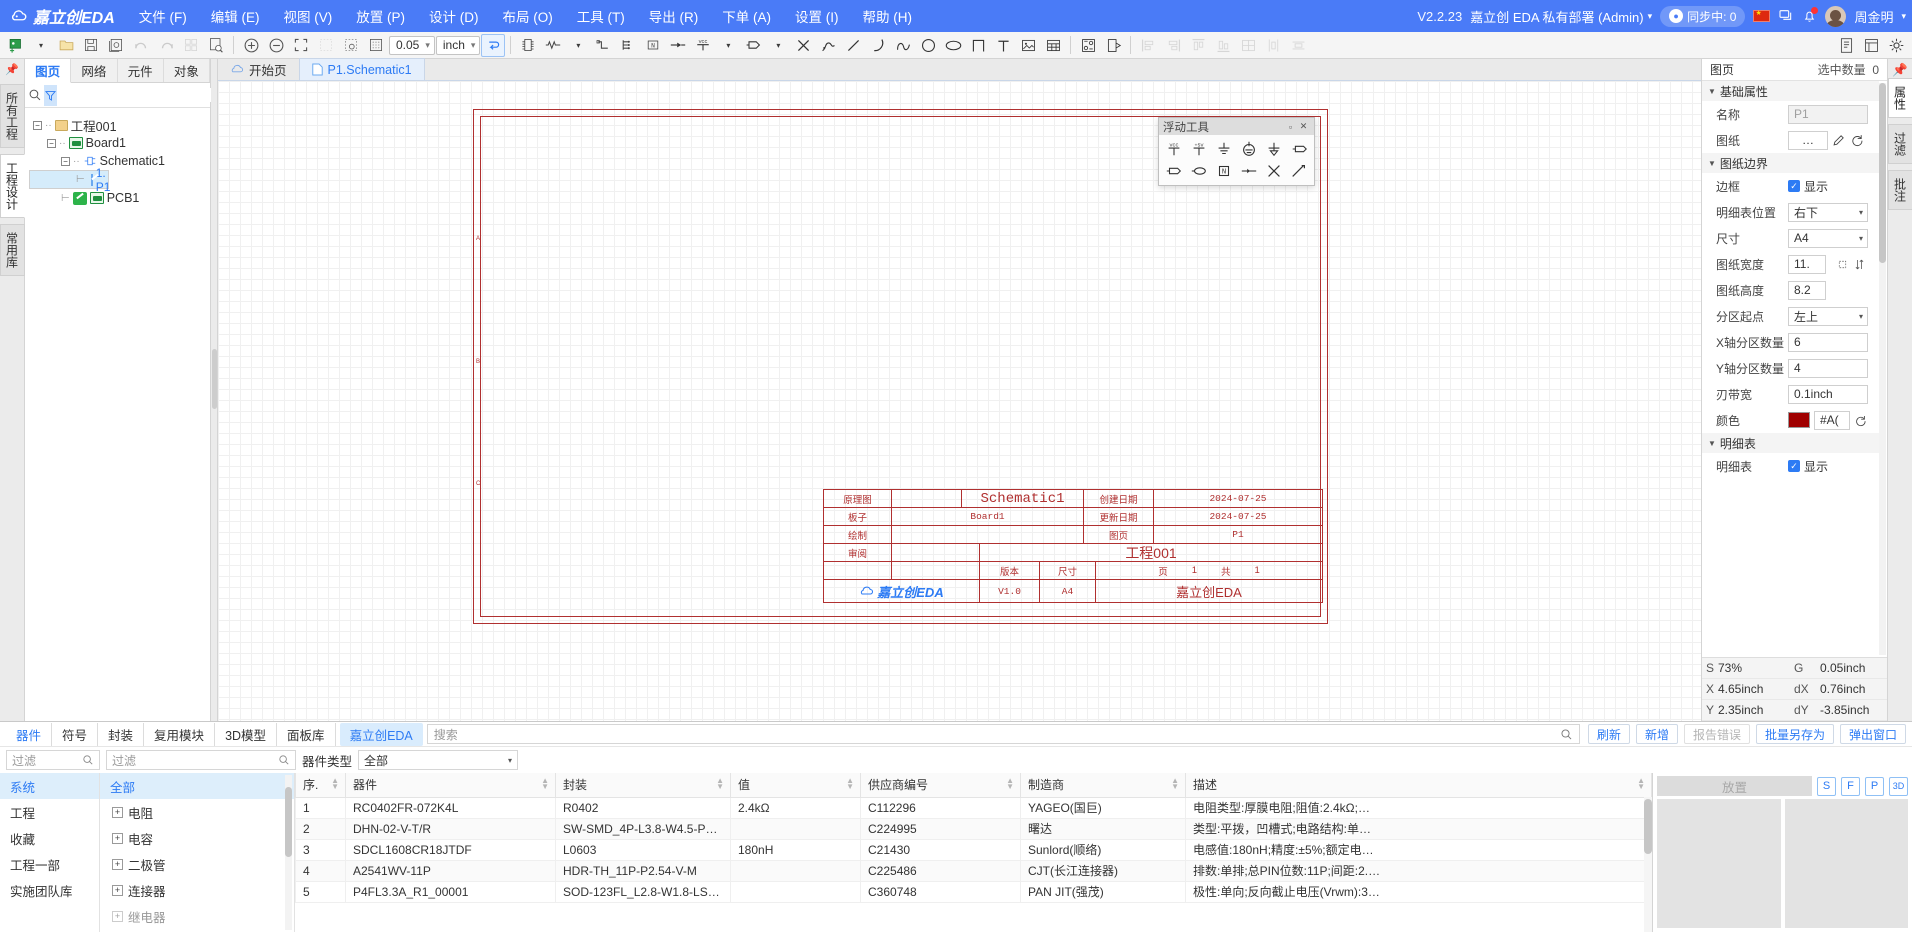 The width and height of the screenshot is (1912, 932). I want to click on lib-tab-panel-library: 面板库, so click(306, 734).